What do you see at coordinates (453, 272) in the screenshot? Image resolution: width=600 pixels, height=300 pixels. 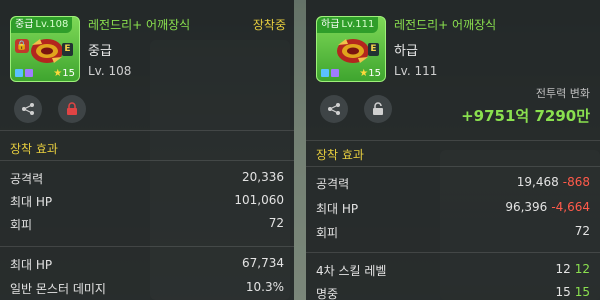 I see `stat-row: 4차 스킬 레벨 12 12` at bounding box center [453, 272].